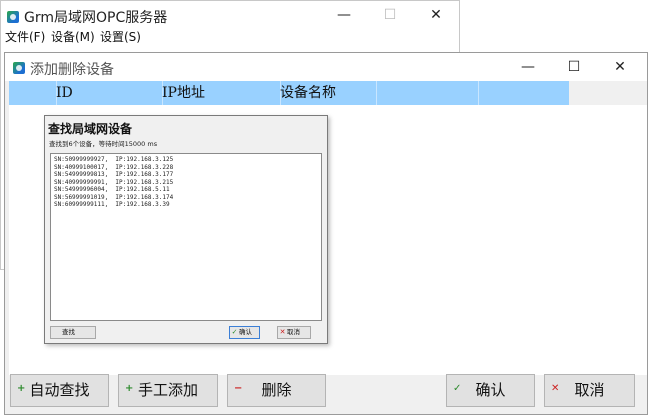 The image size is (650, 417). Describe the element at coordinates (103, 144) in the screenshot. I see `find-status-text: 查找到6个设备，等待时间15000 ms` at that location.